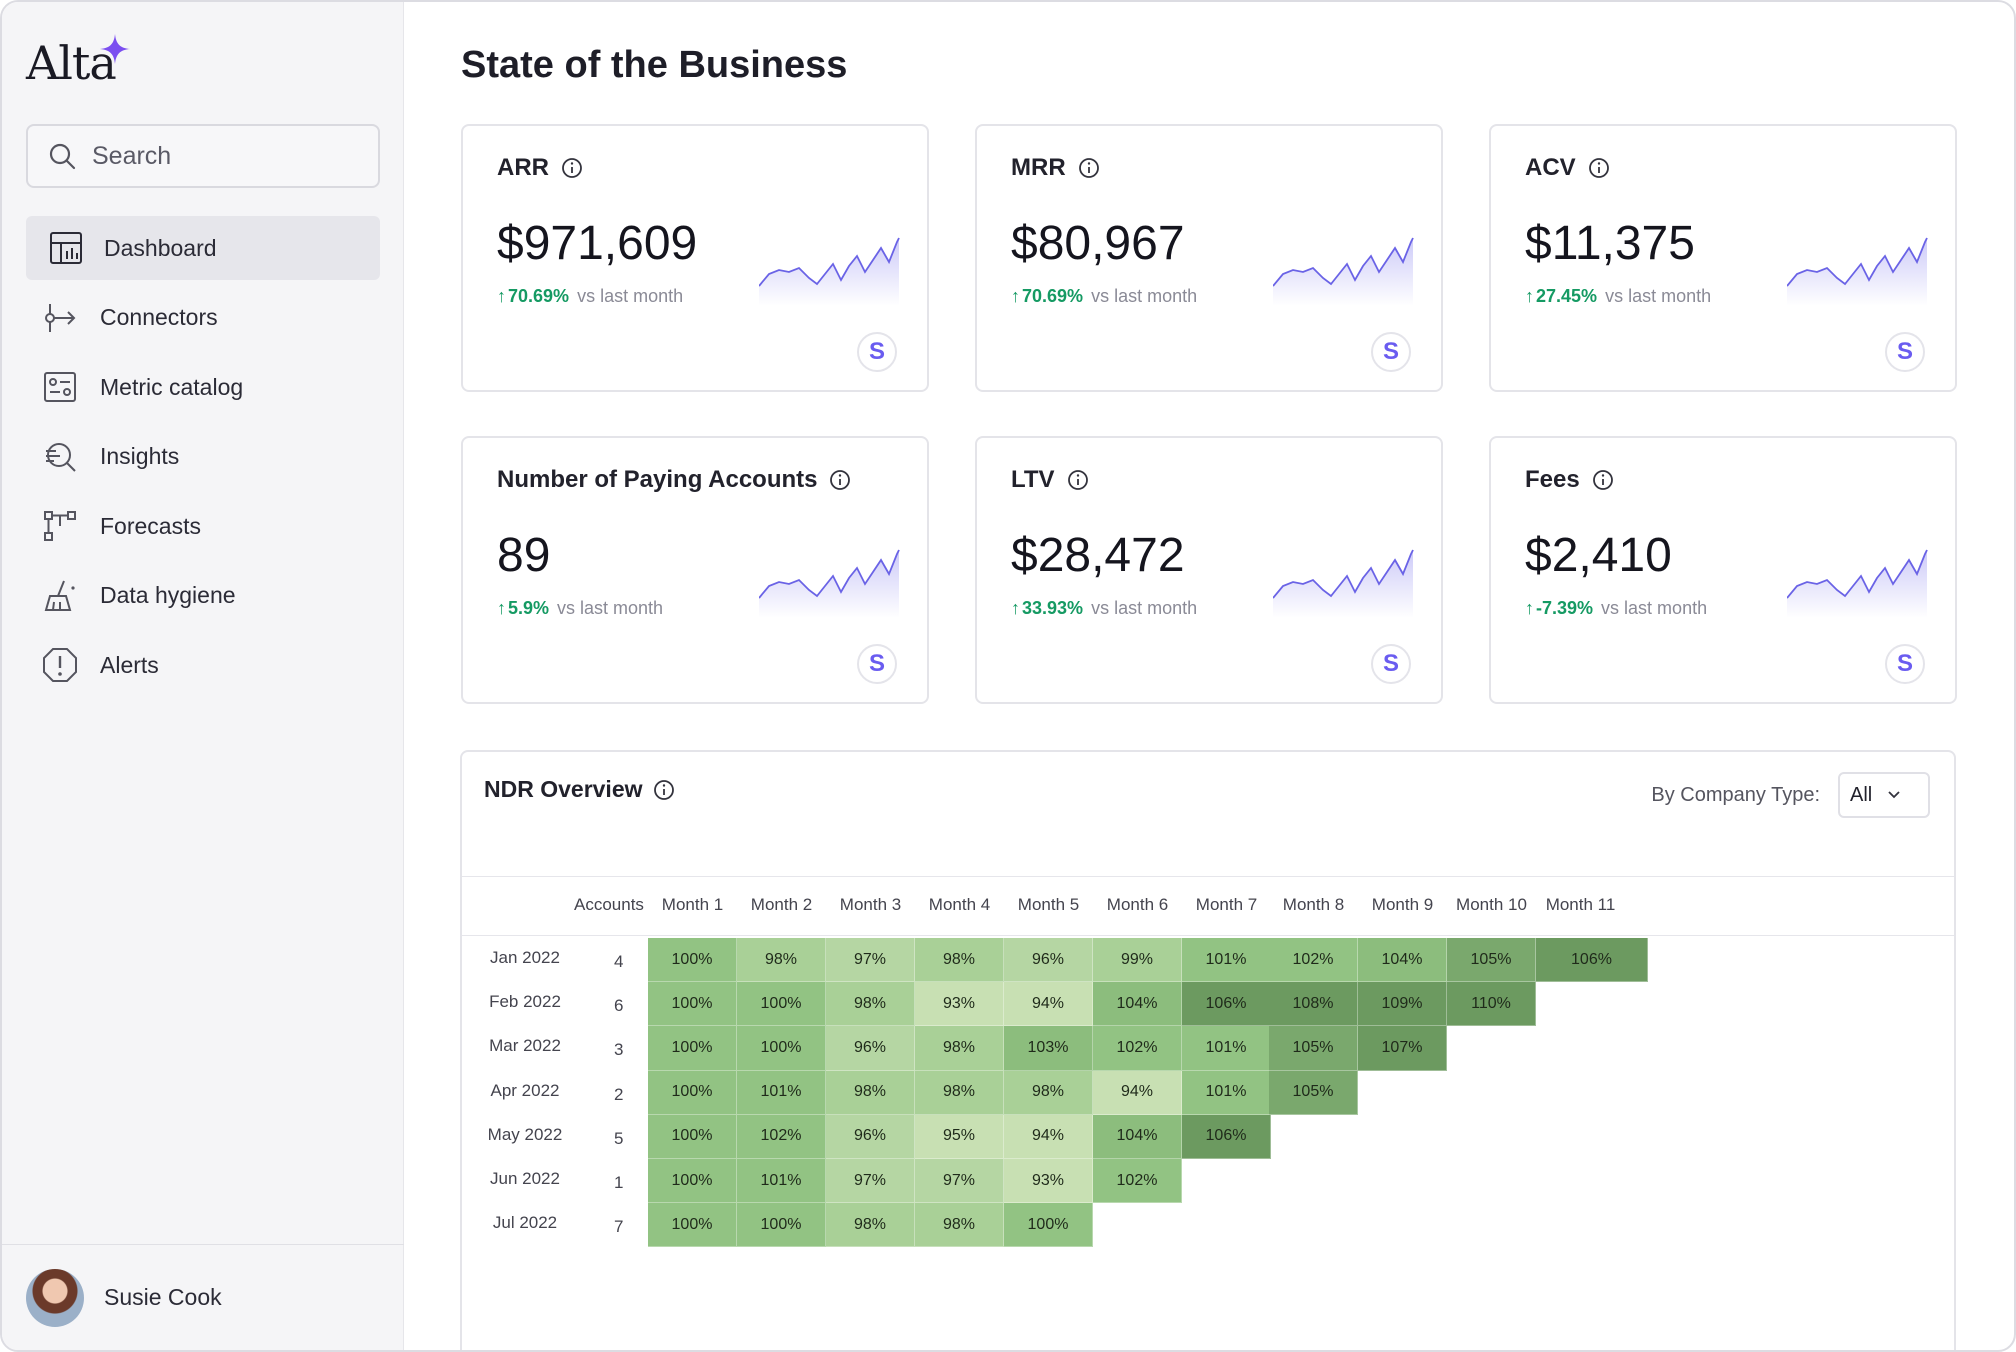 The width and height of the screenshot is (2016, 1352). Describe the element at coordinates (203, 156) in the screenshot. I see `search-input: Search` at that location.